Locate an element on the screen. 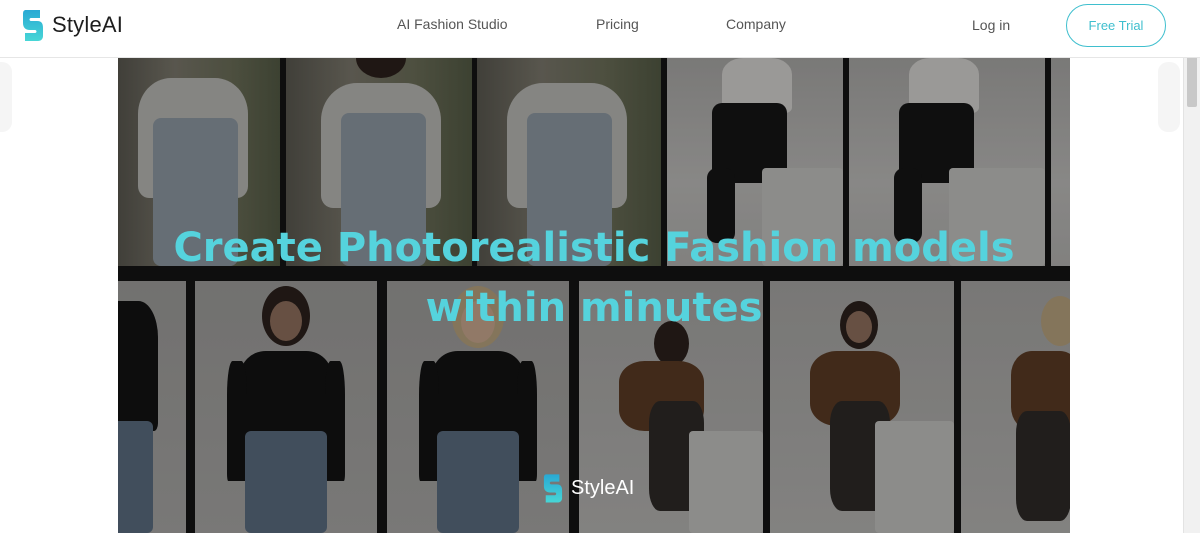 The width and height of the screenshot is (1200, 533). hero-brand: StyleAI is located at coordinates (588, 488).